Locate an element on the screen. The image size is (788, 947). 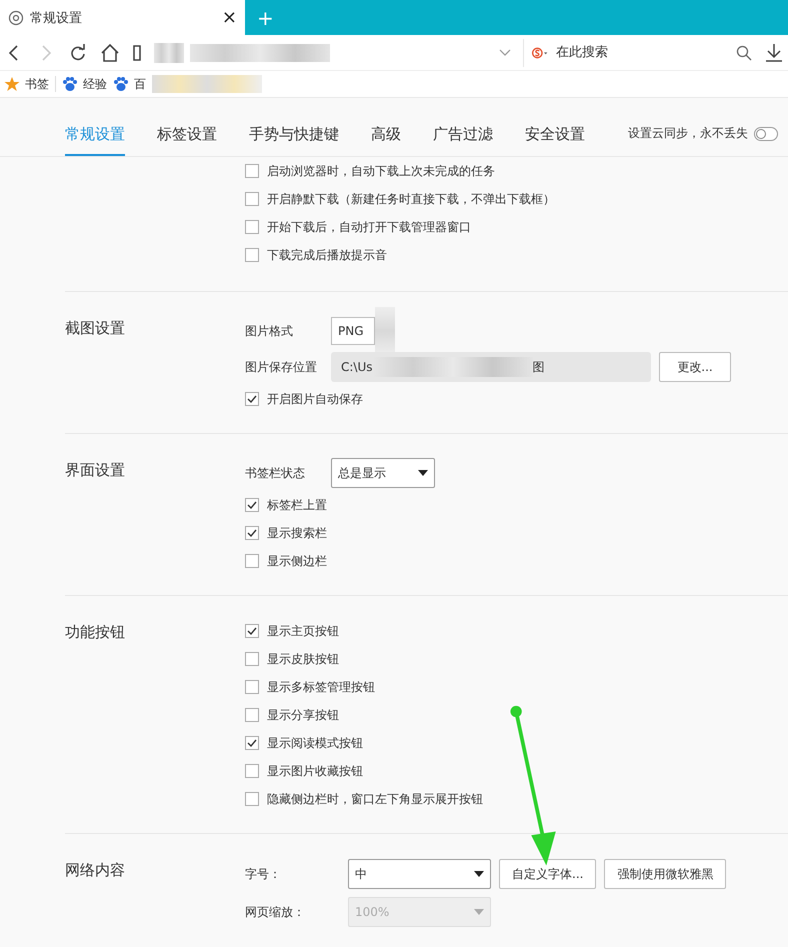
section-title: 网络内容 is located at coordinates (95, 870).